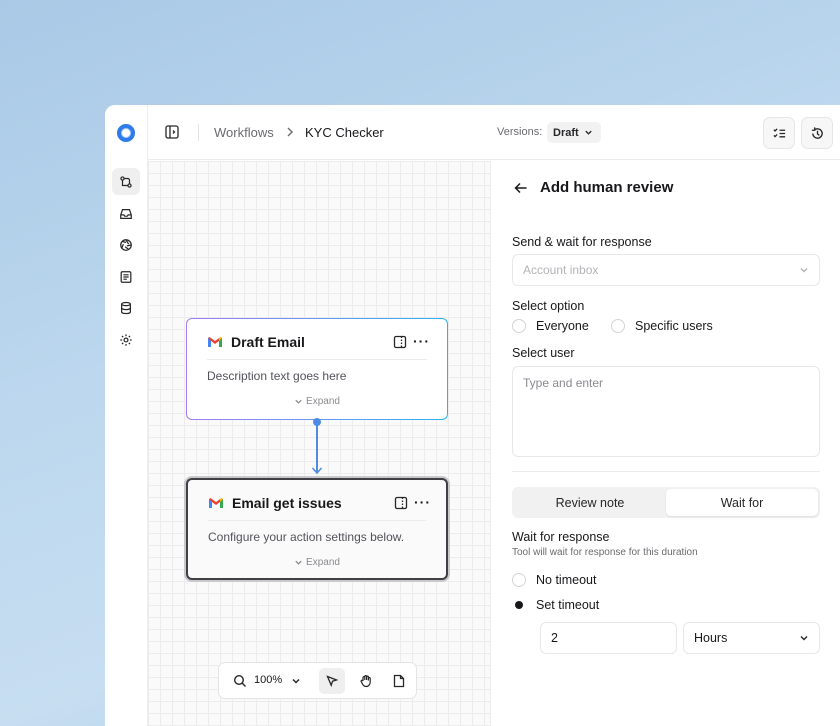  Describe the element at coordinates (590, 502) in the screenshot. I see `tab-review-note: Review note` at that location.